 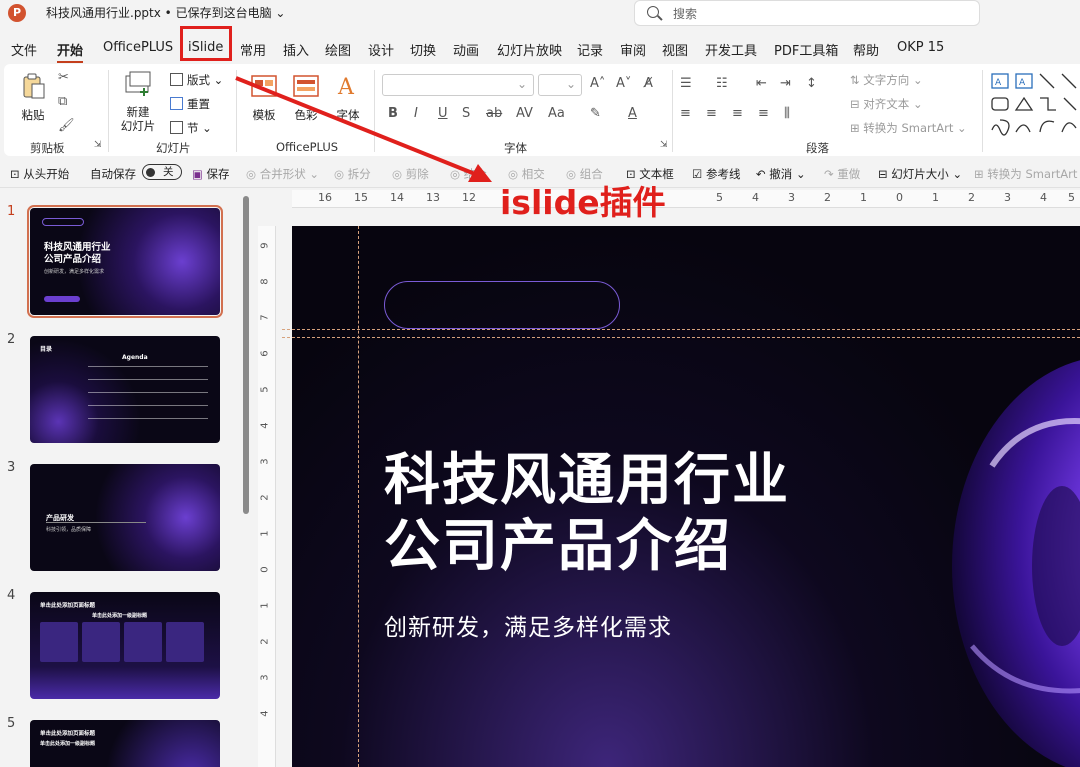 What do you see at coordinates (125, 743) in the screenshot?
I see `slide-thumbnail-5: 单击此处添加页面标题 单击此处添加一级副标题` at bounding box center [125, 743].